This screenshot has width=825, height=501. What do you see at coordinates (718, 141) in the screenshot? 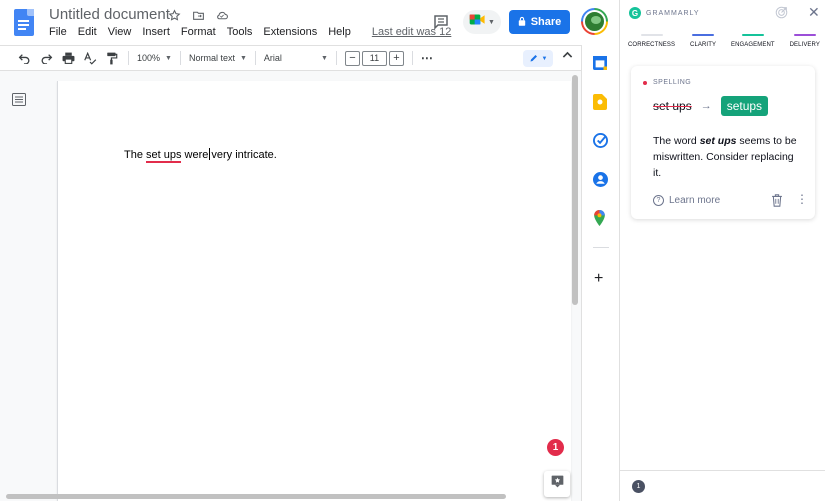
I see `explanation-word: set ups` at bounding box center [718, 141].